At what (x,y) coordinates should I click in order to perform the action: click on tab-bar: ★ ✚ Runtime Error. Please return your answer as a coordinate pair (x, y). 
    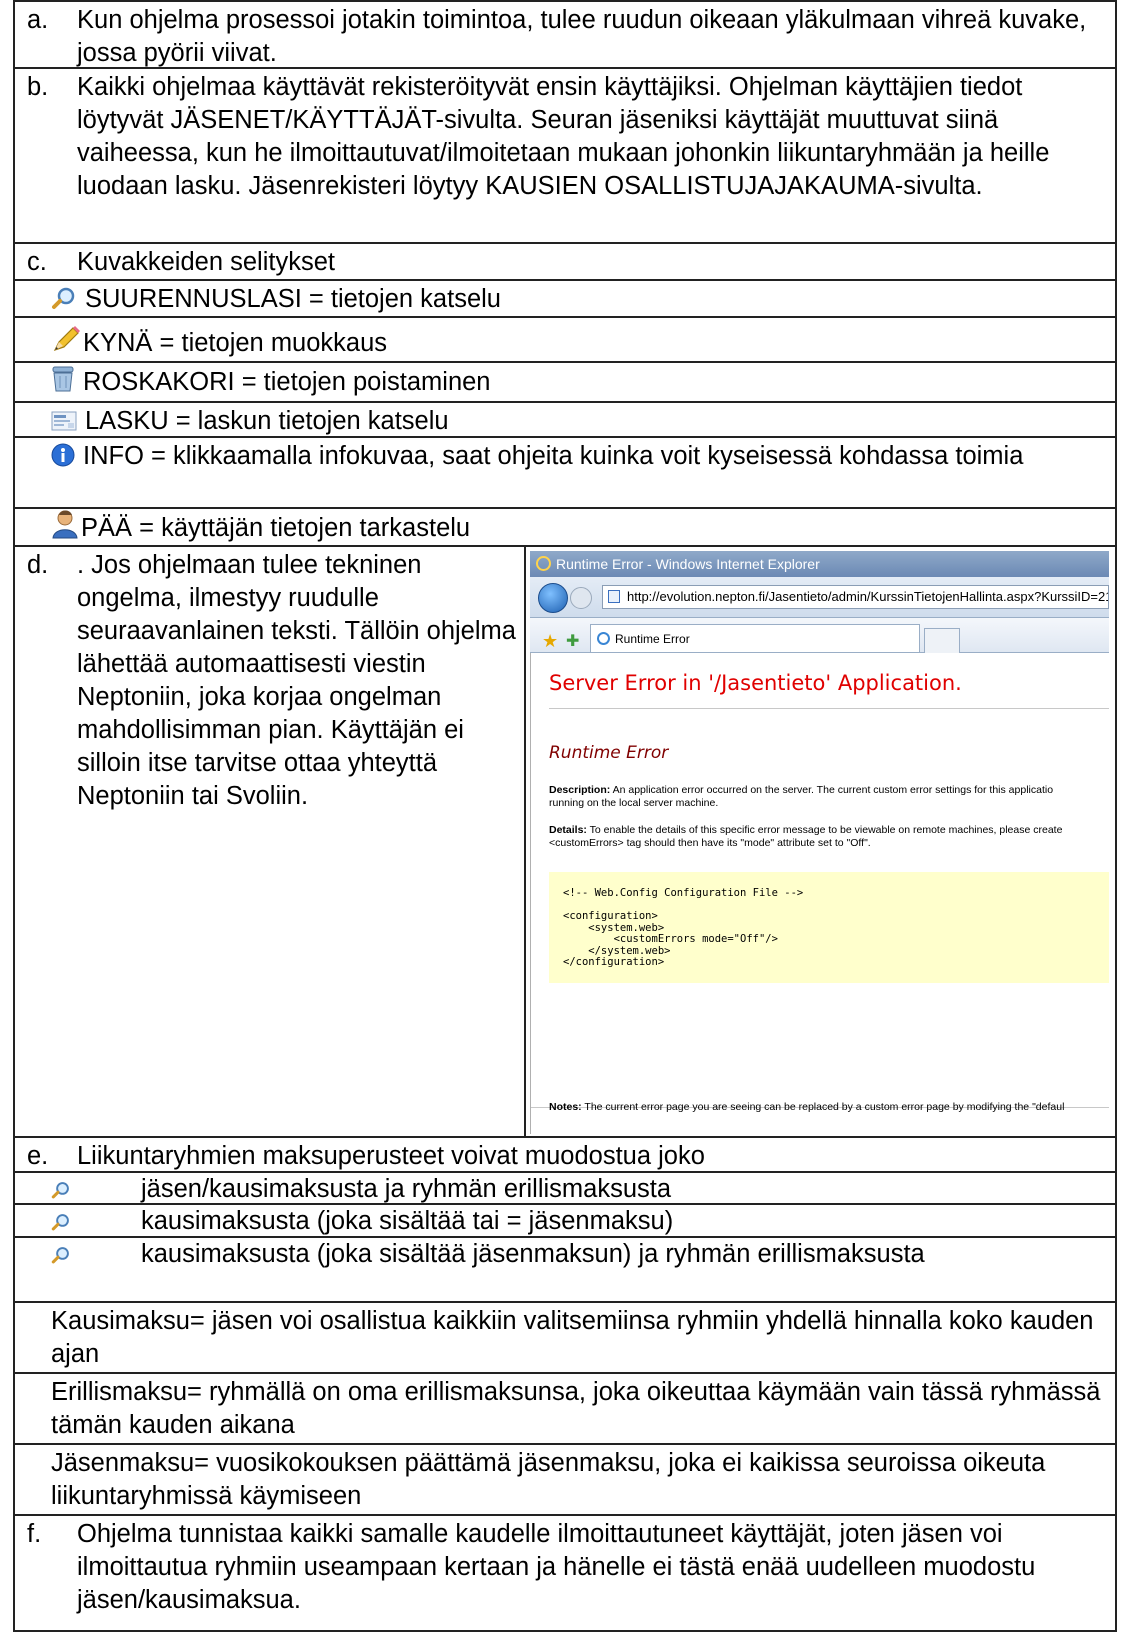
    Looking at the image, I should click on (819, 635).